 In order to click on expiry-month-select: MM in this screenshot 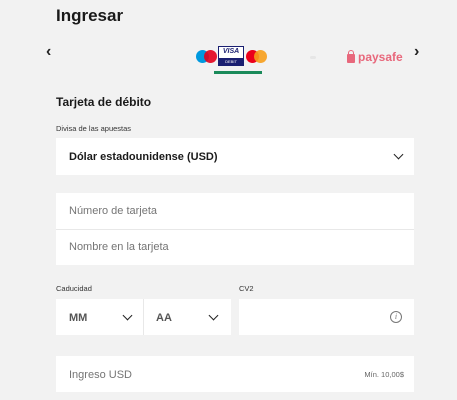, I will do `click(78, 318)`.